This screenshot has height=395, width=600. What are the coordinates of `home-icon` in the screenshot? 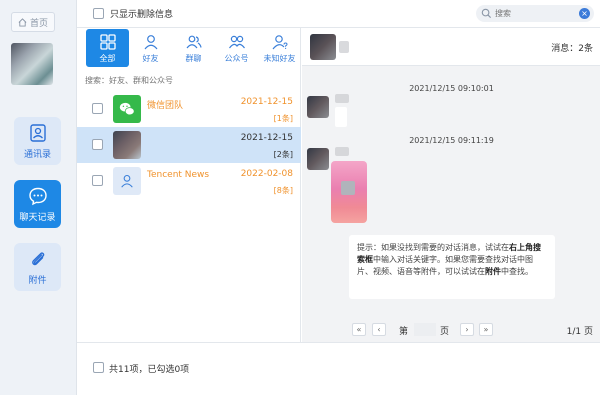 It's located at (22, 22).